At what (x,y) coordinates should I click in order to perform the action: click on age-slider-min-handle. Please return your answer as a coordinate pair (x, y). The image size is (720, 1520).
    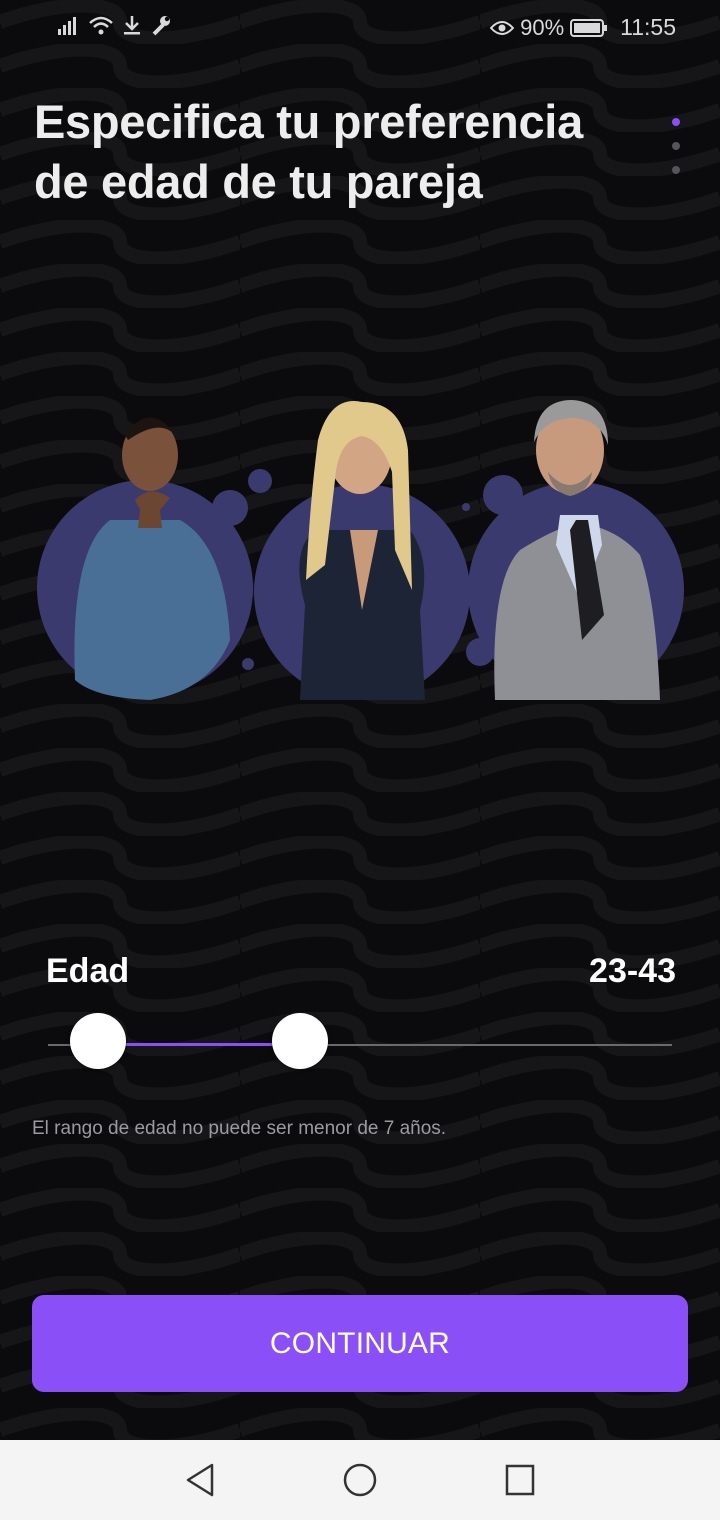
    Looking at the image, I should click on (98, 1041).